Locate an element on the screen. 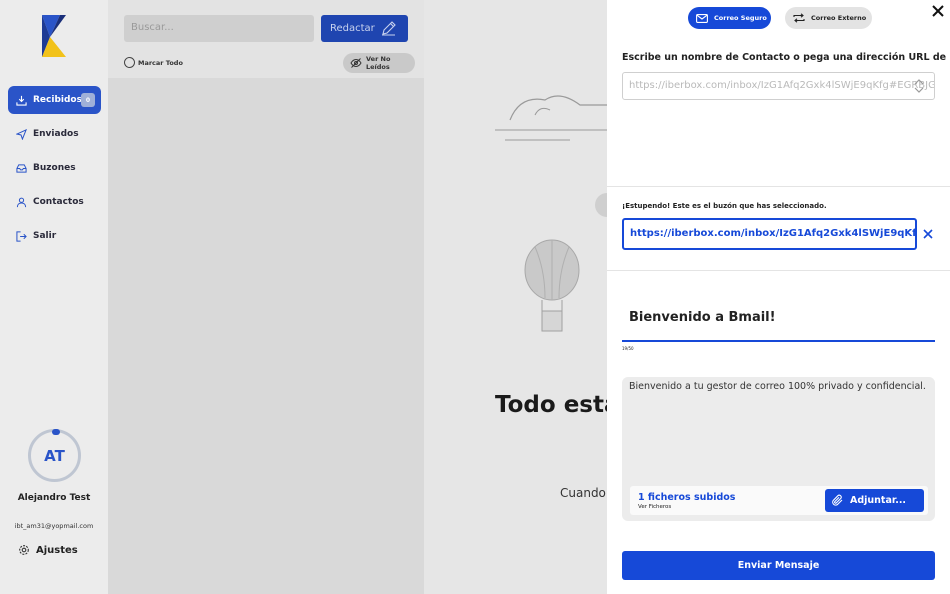  sidebar-item-label: Contactos is located at coordinates (58, 202).